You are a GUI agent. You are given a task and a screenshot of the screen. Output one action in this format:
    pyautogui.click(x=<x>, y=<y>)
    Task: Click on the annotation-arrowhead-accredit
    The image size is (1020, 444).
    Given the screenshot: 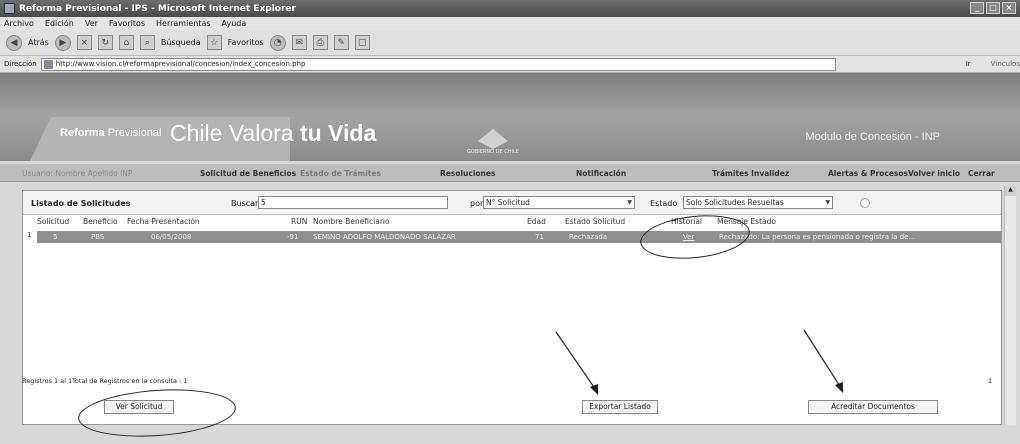 What is the action you would take?
    pyautogui.click(x=839, y=387)
    